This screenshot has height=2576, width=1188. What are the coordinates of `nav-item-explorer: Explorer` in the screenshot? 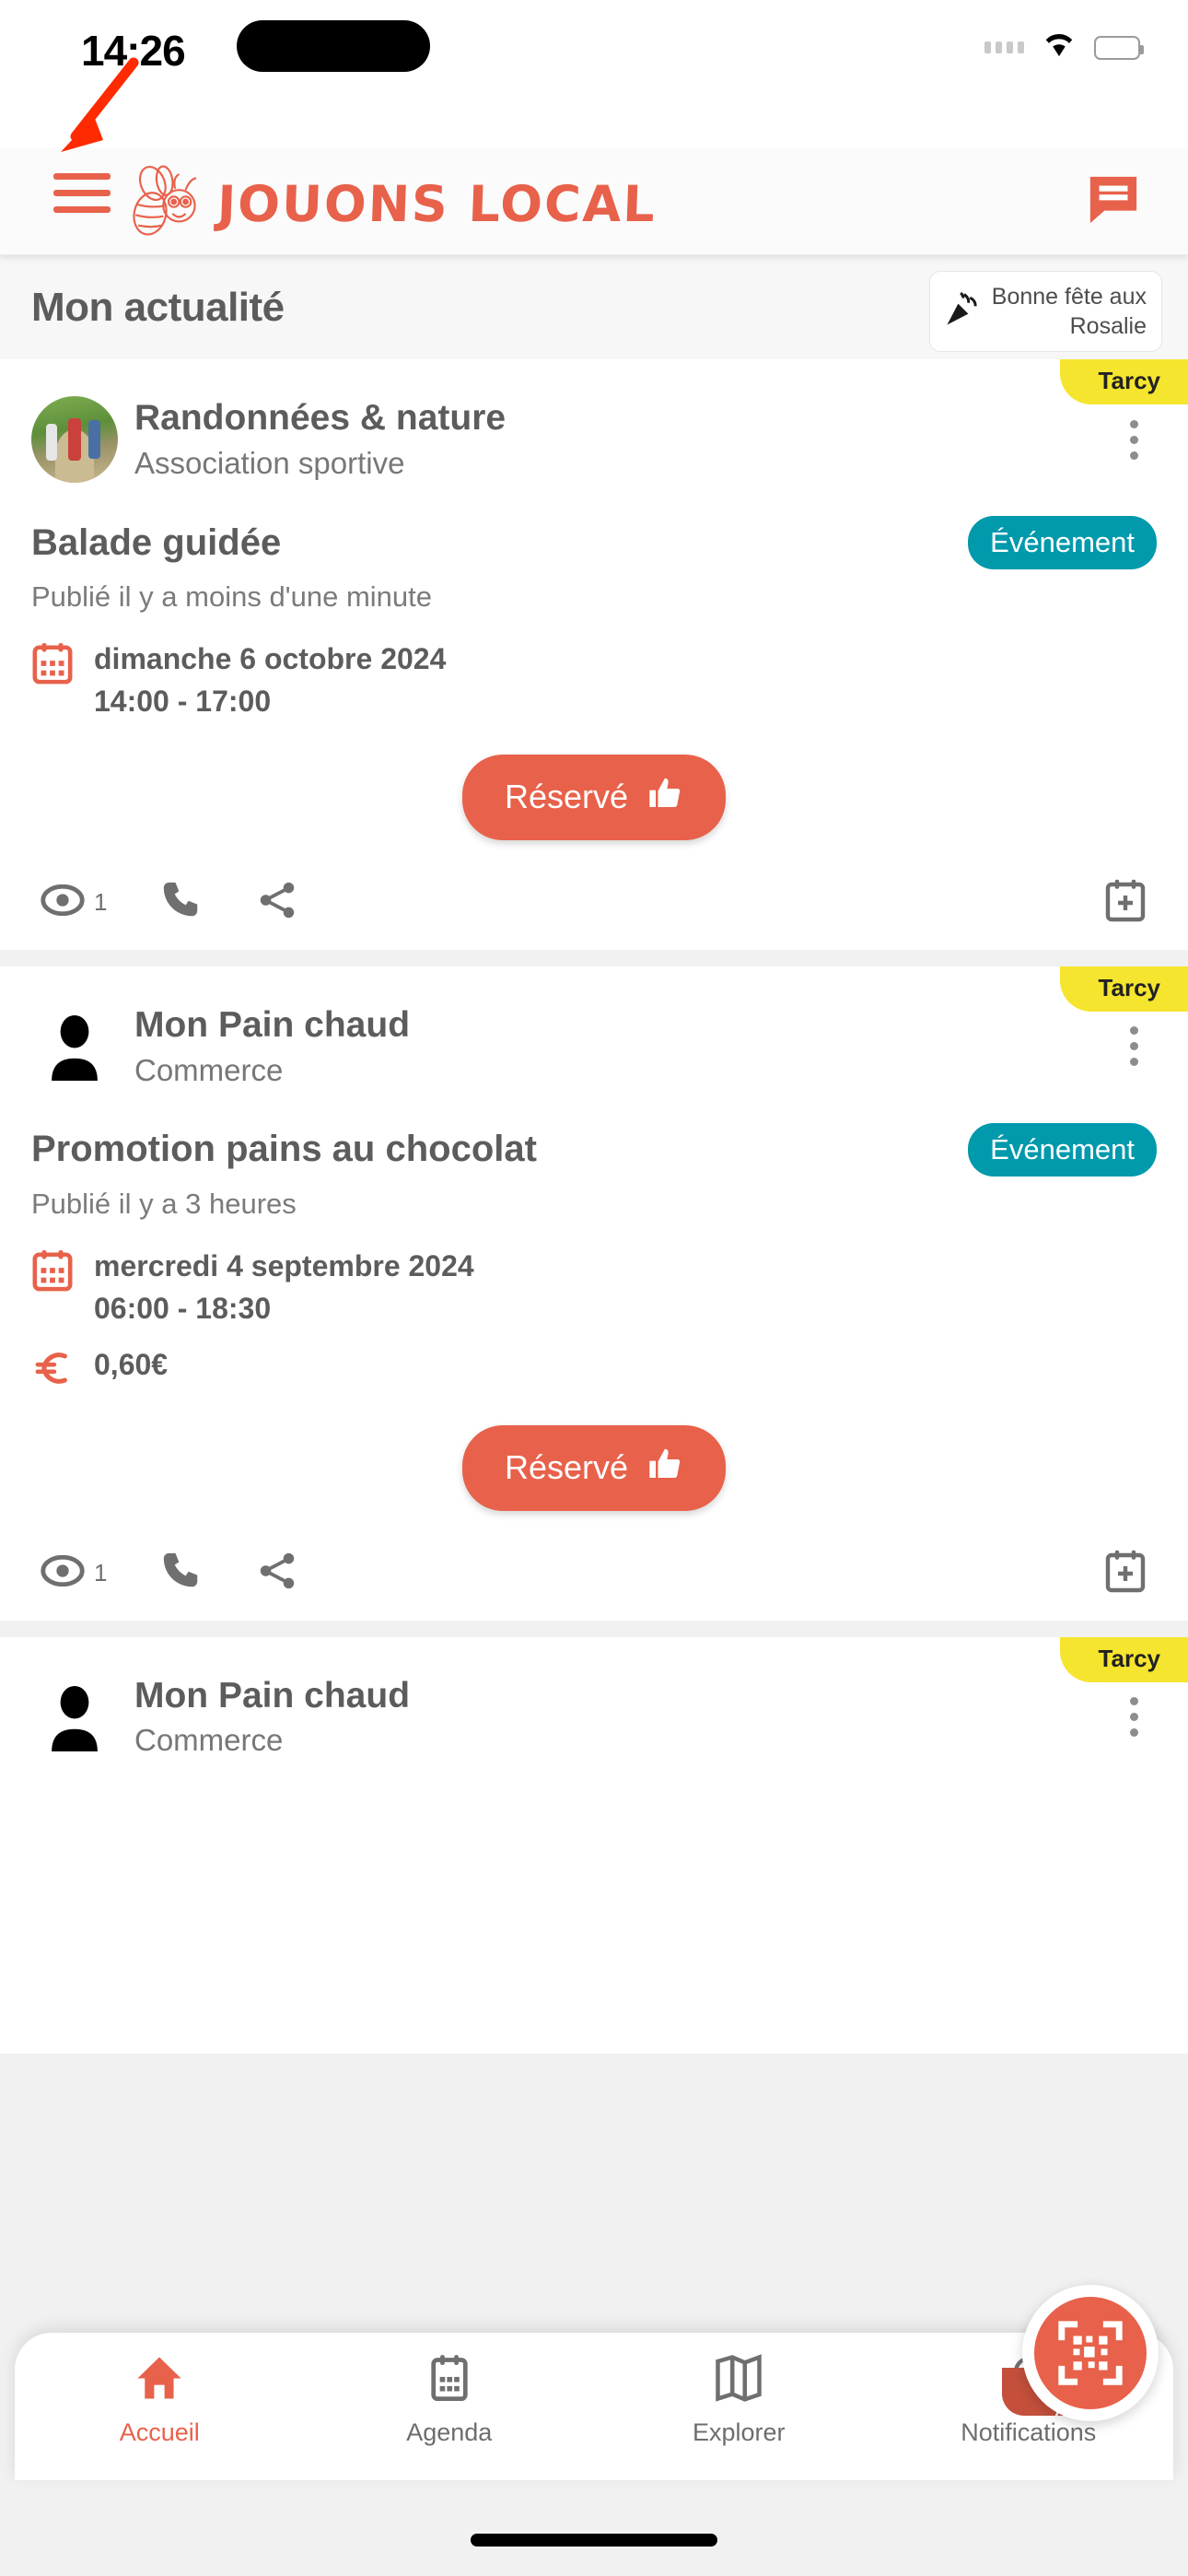 It's located at (739, 2400).